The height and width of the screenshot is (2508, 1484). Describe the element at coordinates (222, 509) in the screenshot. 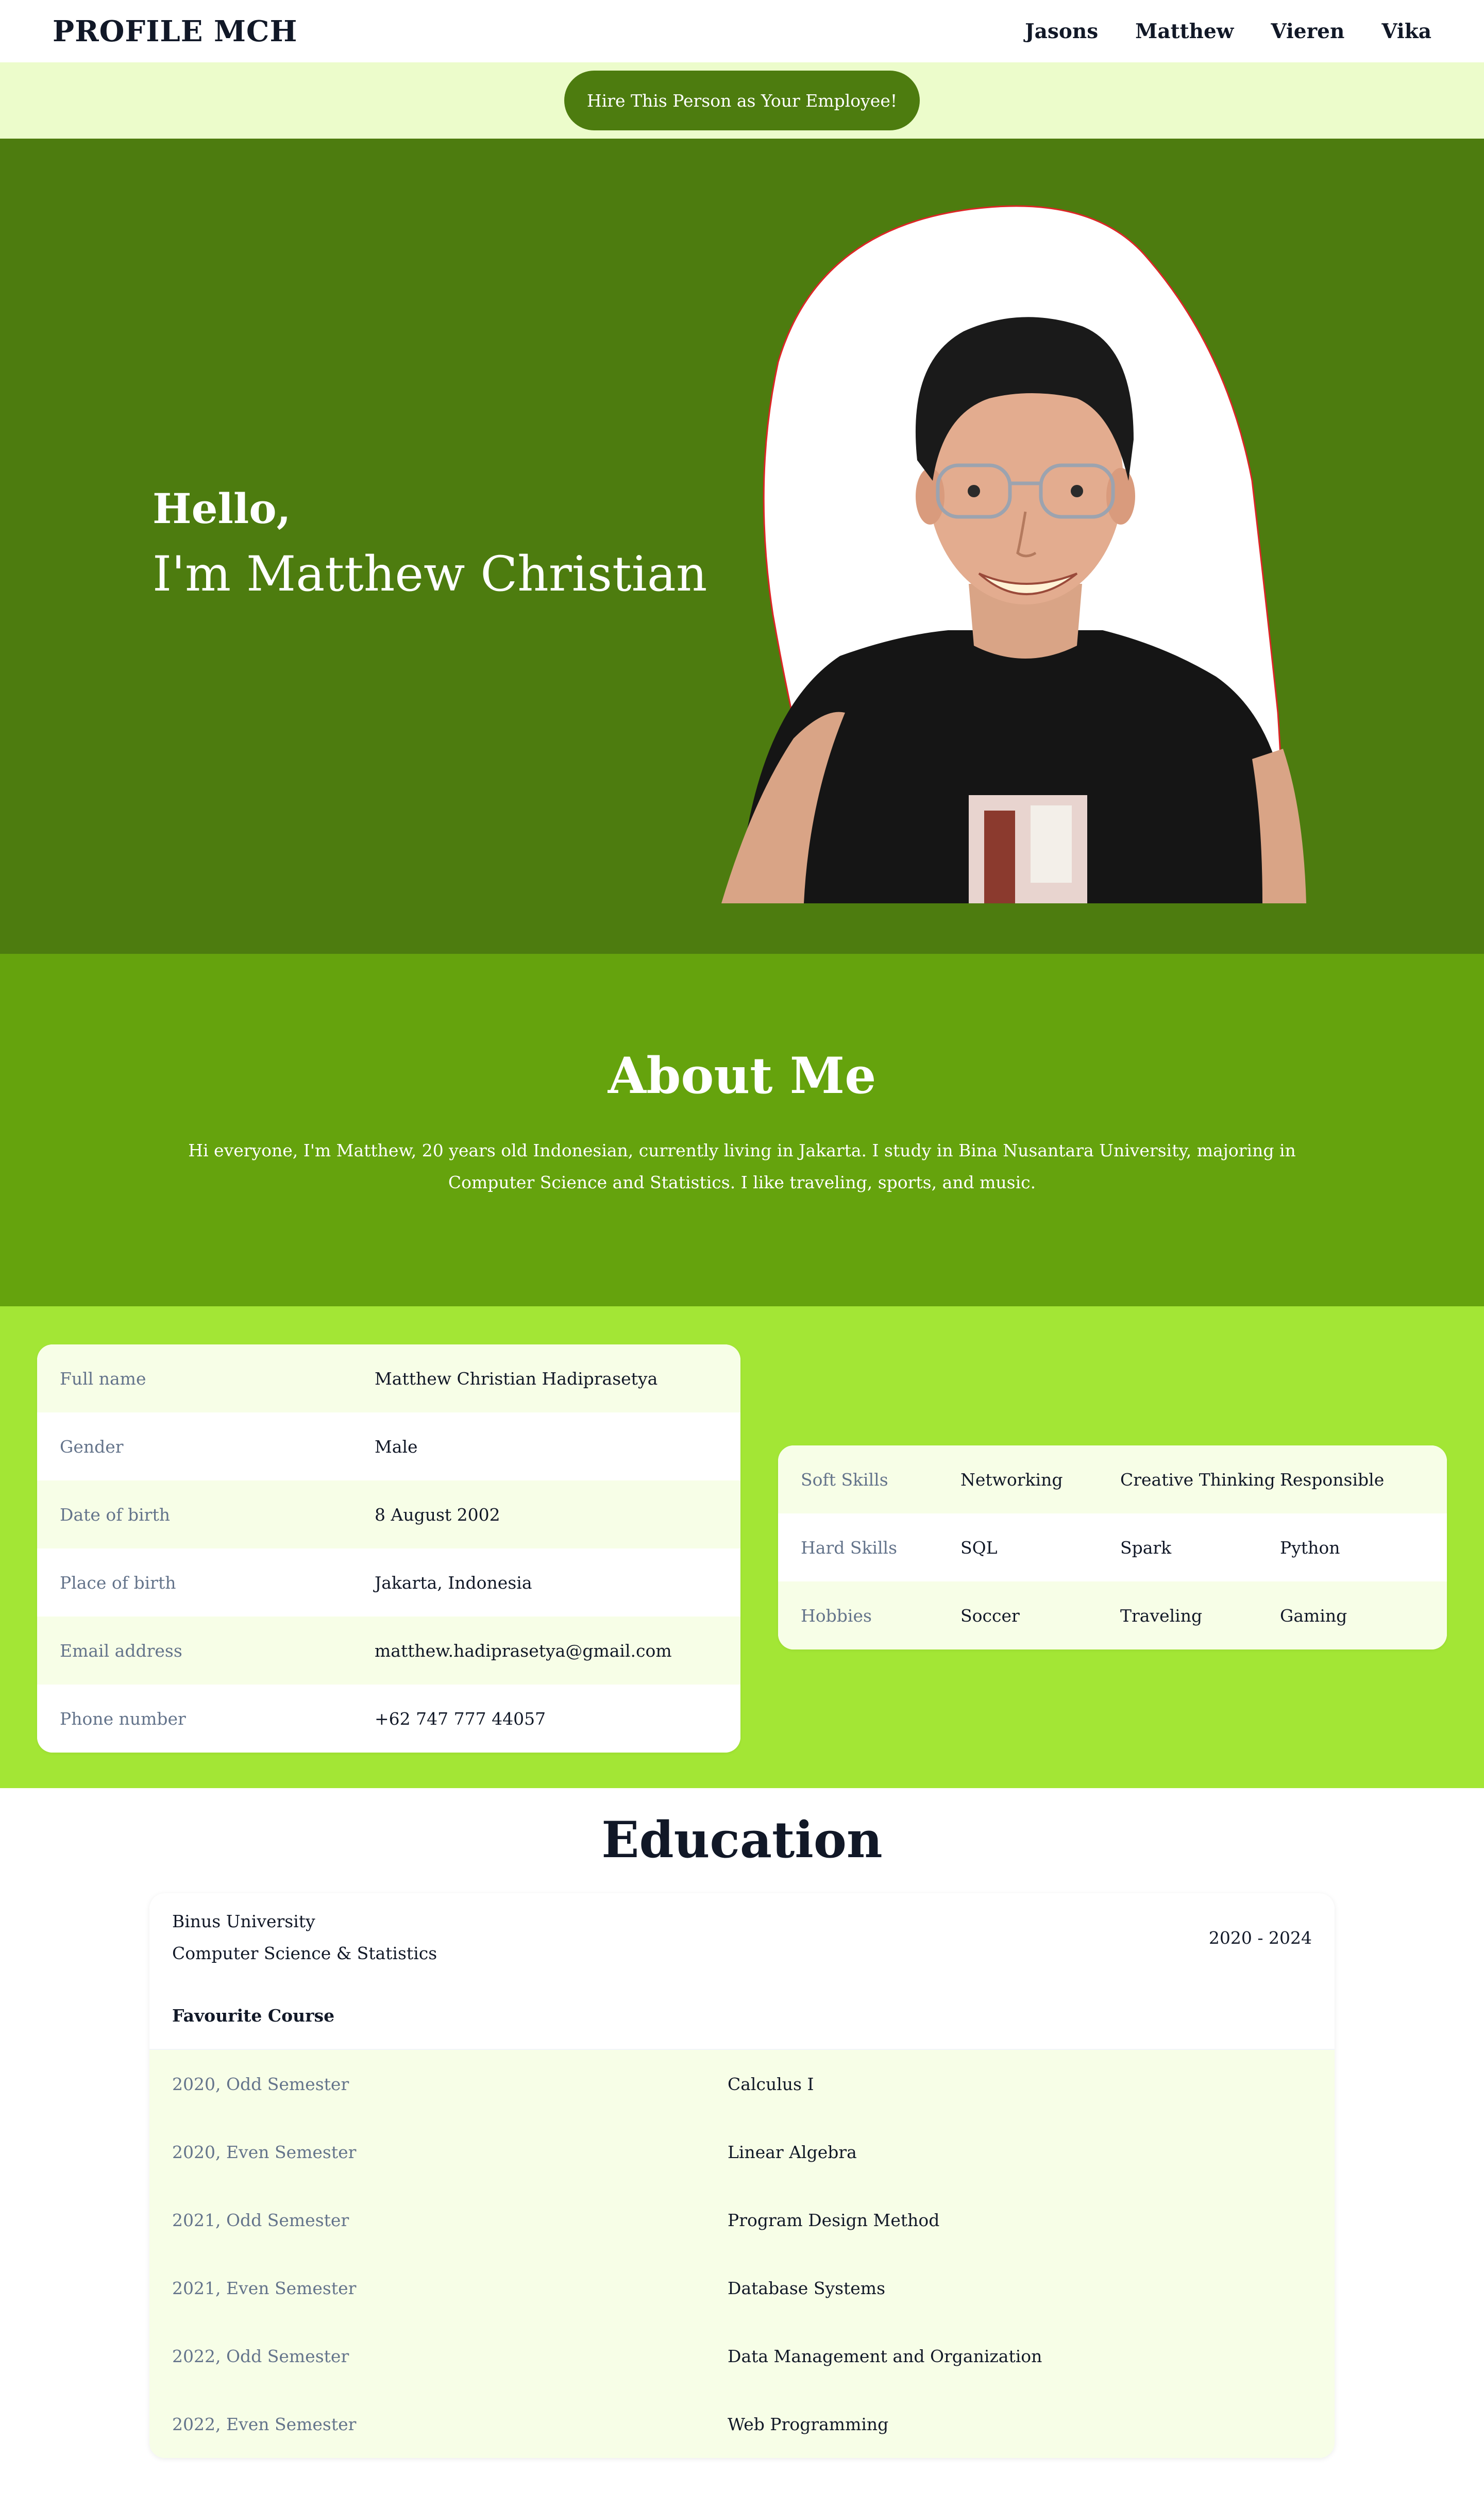

I see `hero-greeting: Hello,` at that location.